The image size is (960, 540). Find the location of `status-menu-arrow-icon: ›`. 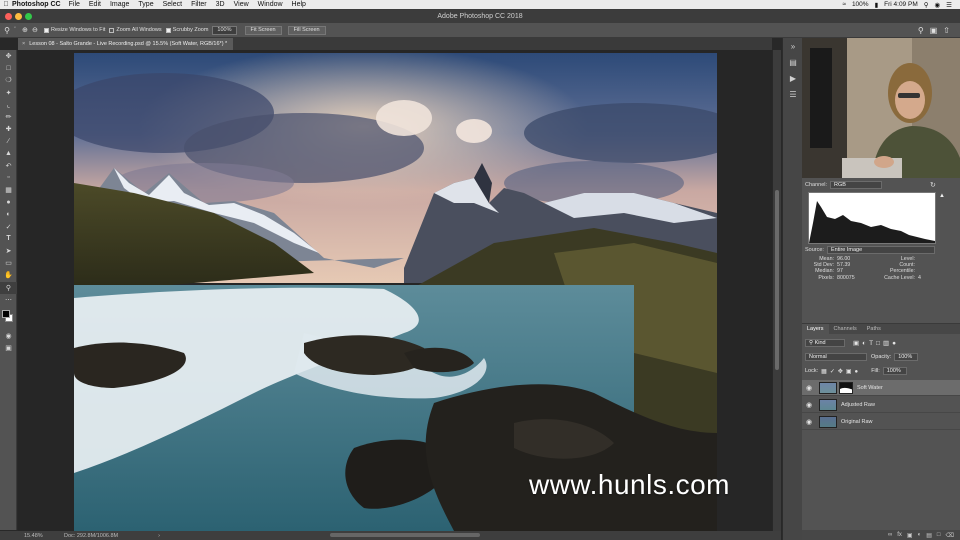

status-menu-arrow-icon: › is located at coordinates (139, 536).